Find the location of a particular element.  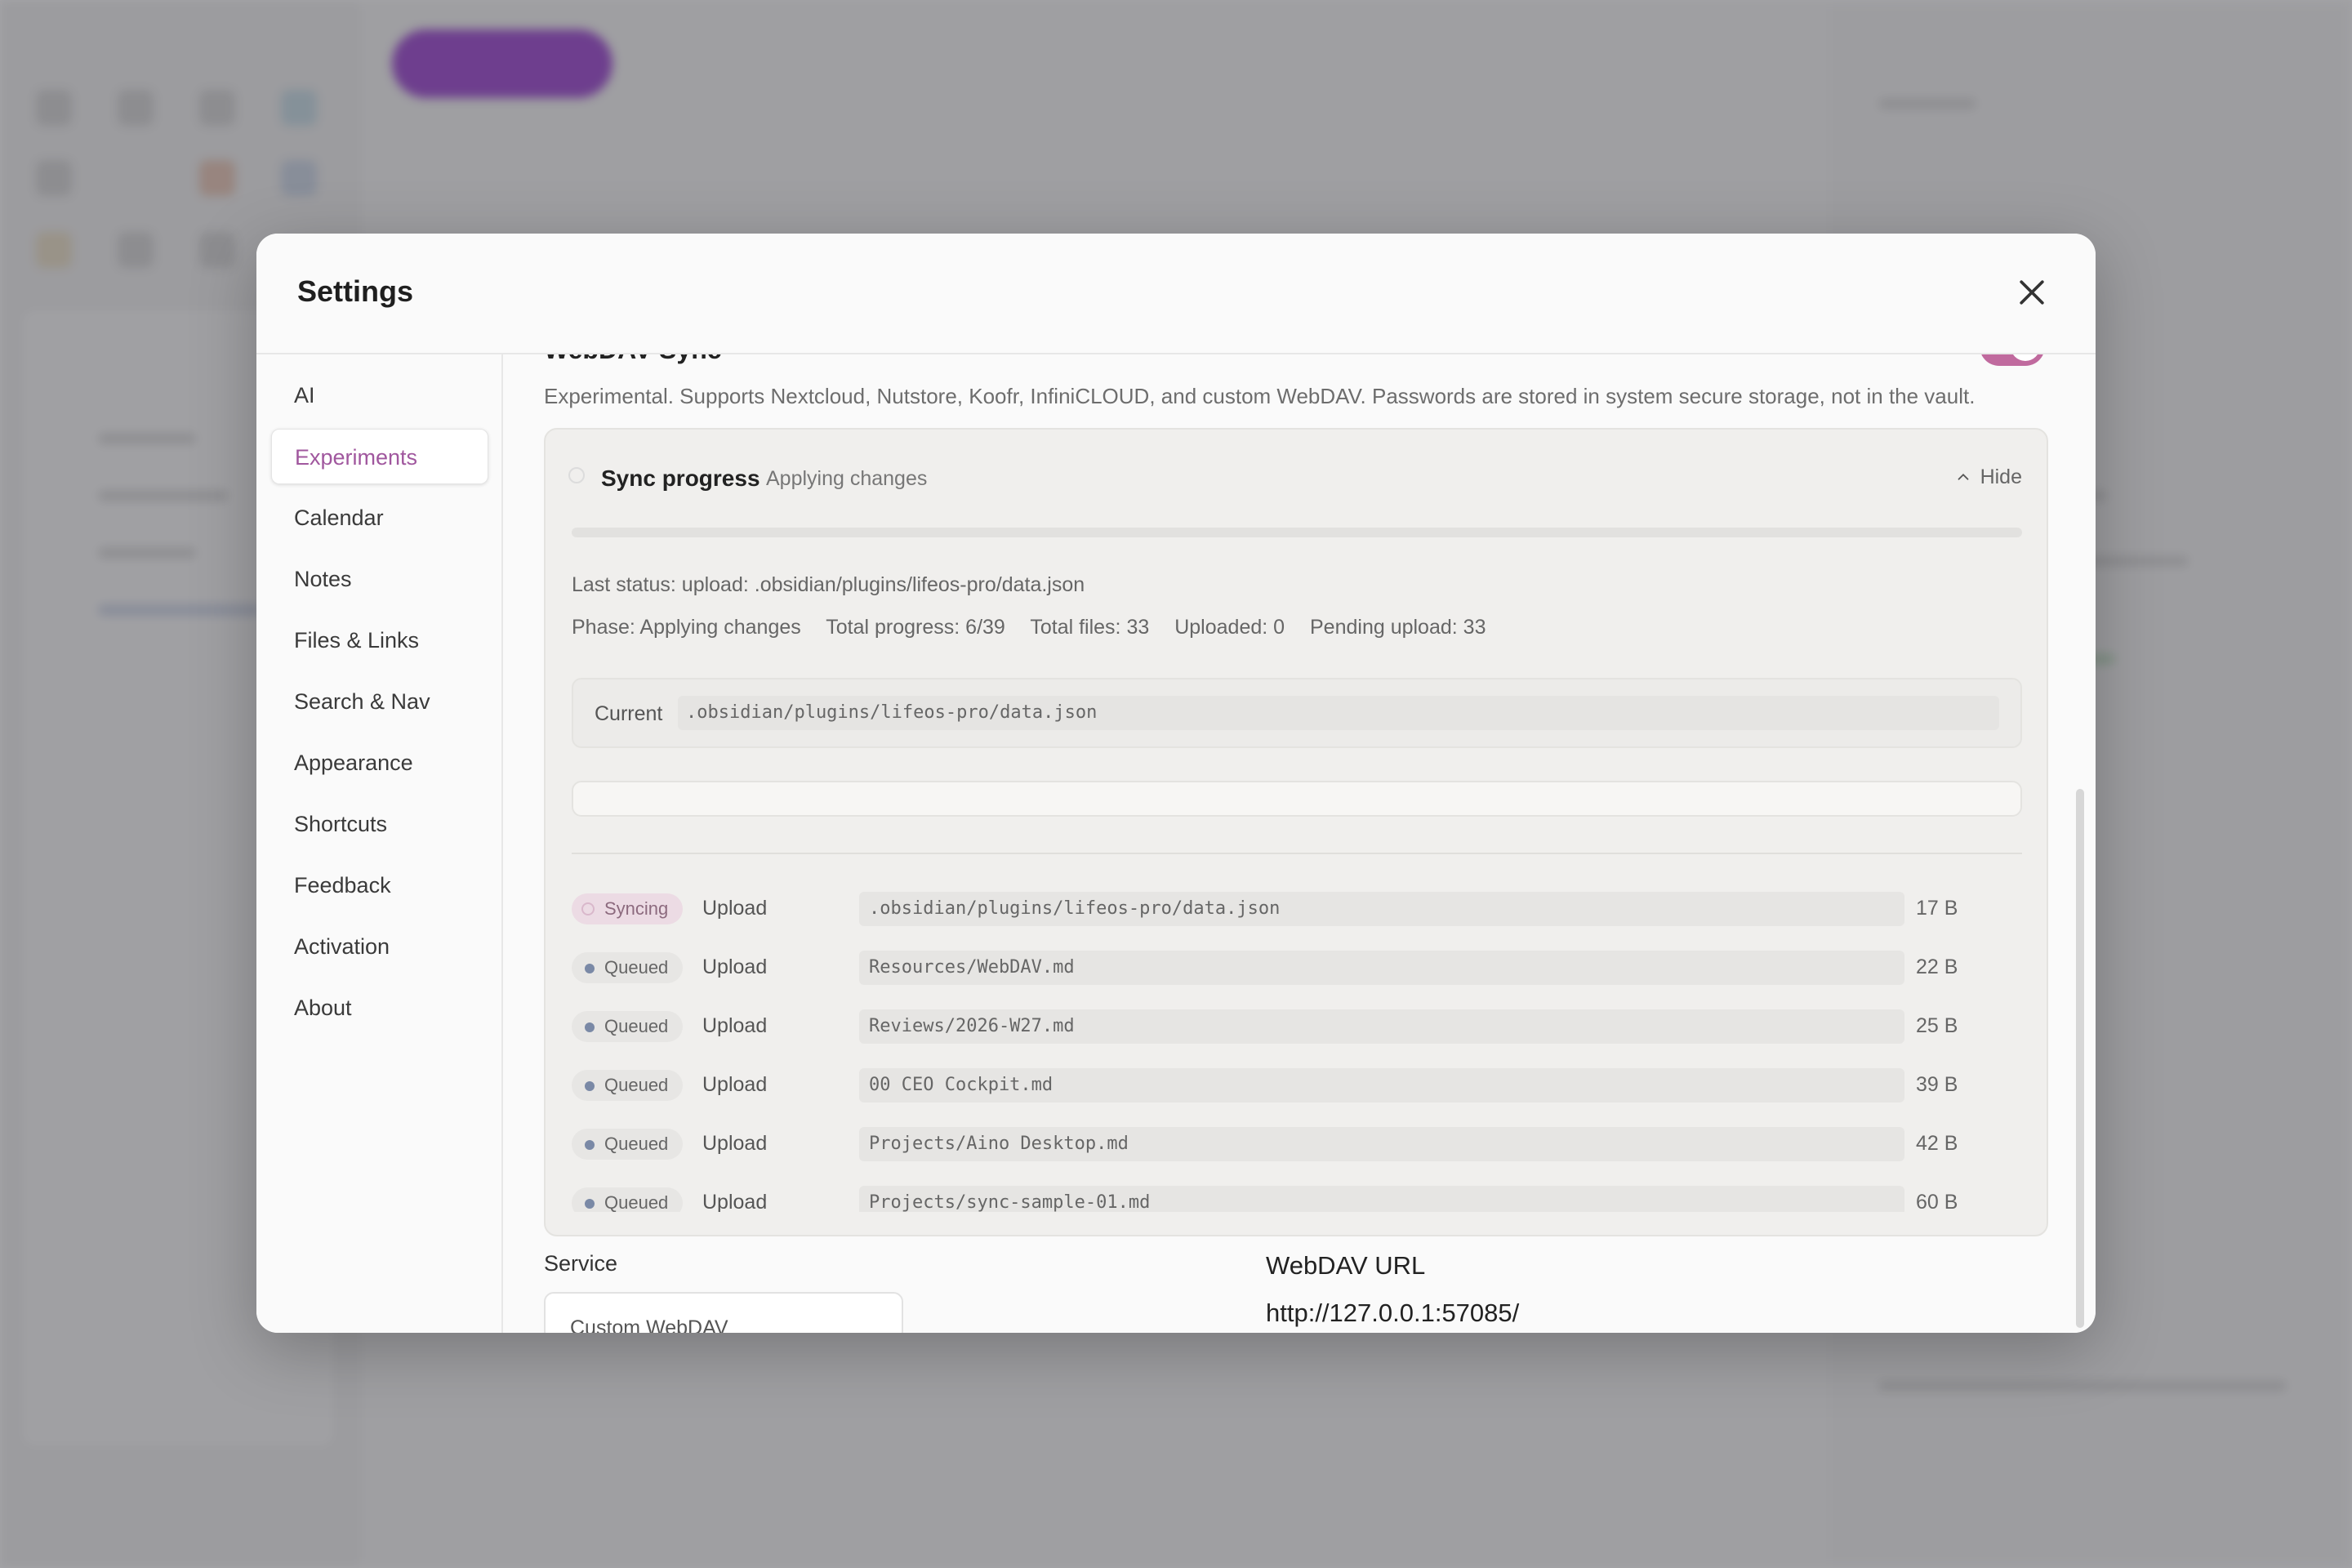

queue-row: Queued Upload Resources/WebDAV.md 22 B is located at coordinates (1297, 968).